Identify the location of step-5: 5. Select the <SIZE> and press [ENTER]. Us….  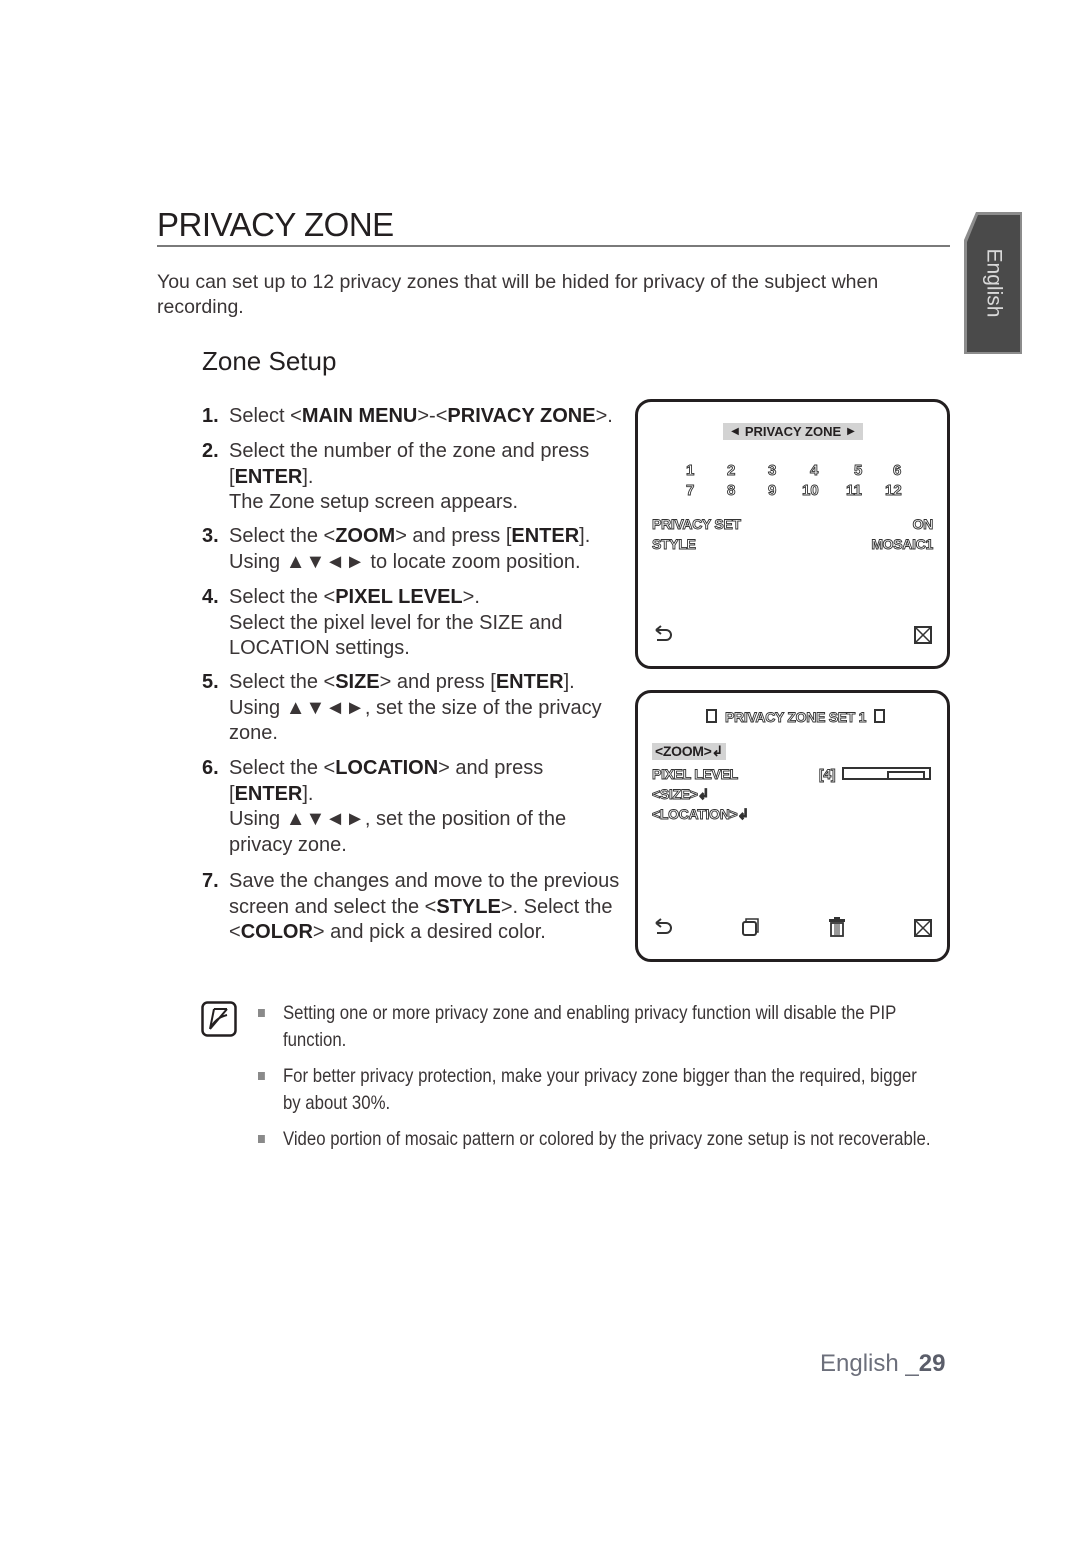
(417, 708).